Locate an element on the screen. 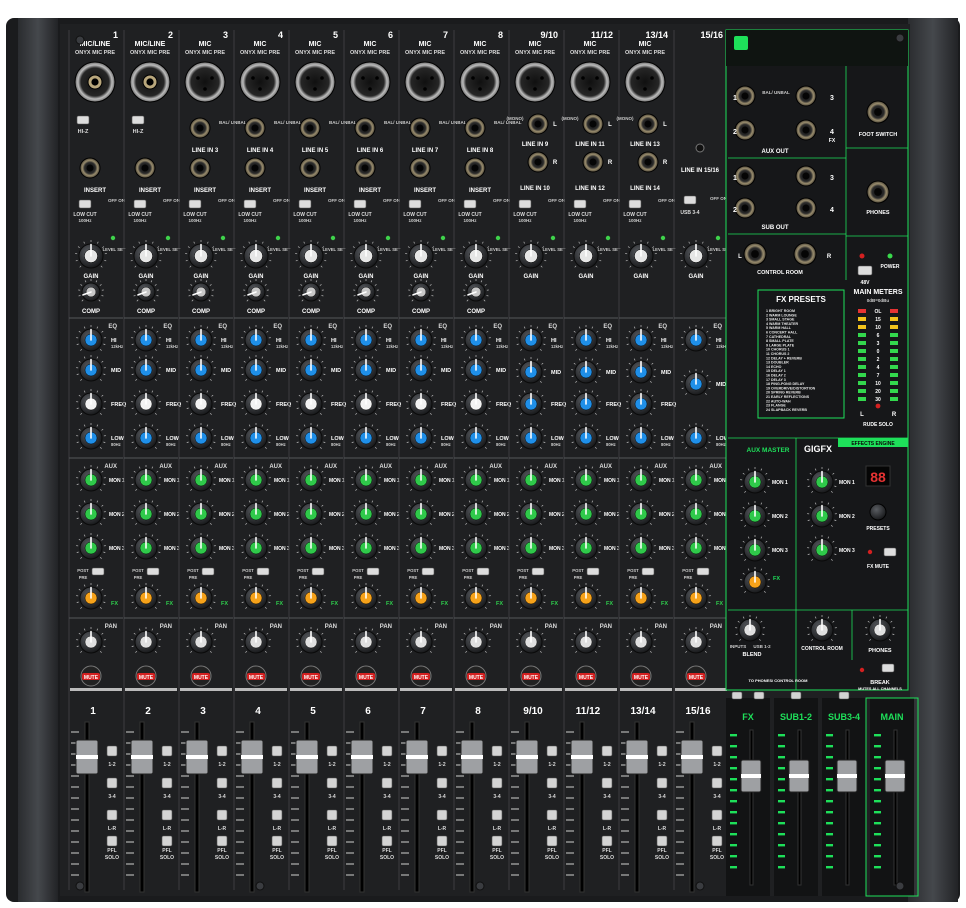 This screenshot has width=966, height=908. hi-z-switch is located at coordinates (138, 120).